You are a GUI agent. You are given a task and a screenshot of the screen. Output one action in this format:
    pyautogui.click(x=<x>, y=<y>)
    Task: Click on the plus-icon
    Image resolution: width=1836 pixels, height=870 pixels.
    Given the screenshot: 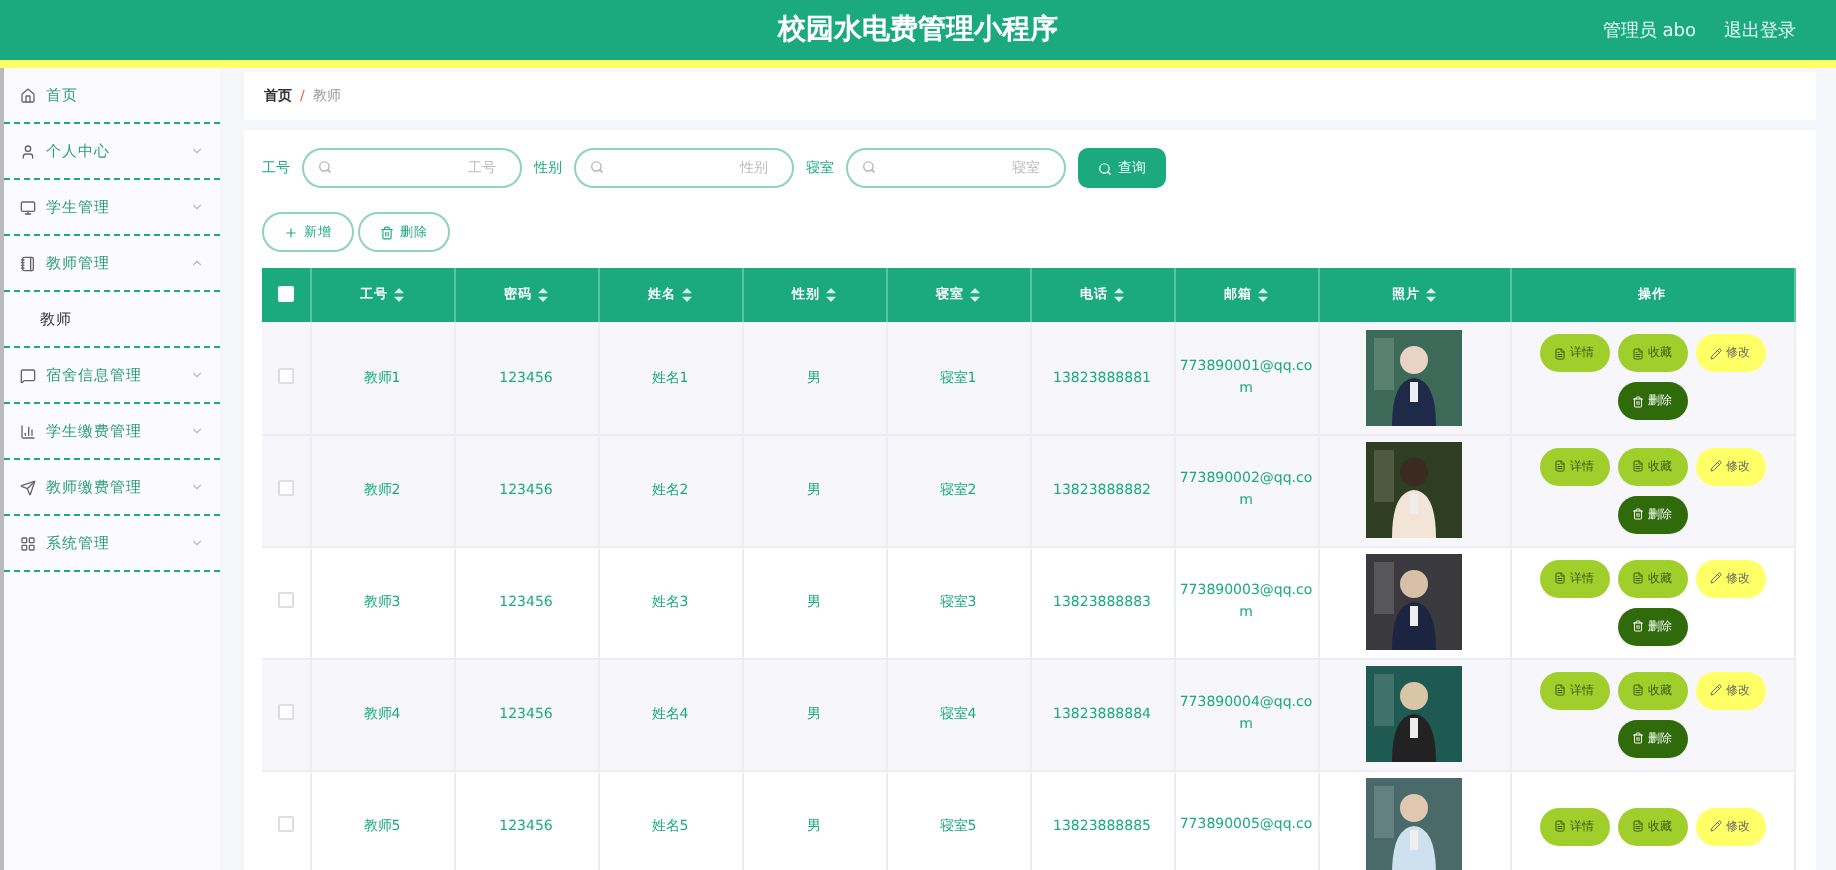 What is the action you would take?
    pyautogui.click(x=291, y=232)
    